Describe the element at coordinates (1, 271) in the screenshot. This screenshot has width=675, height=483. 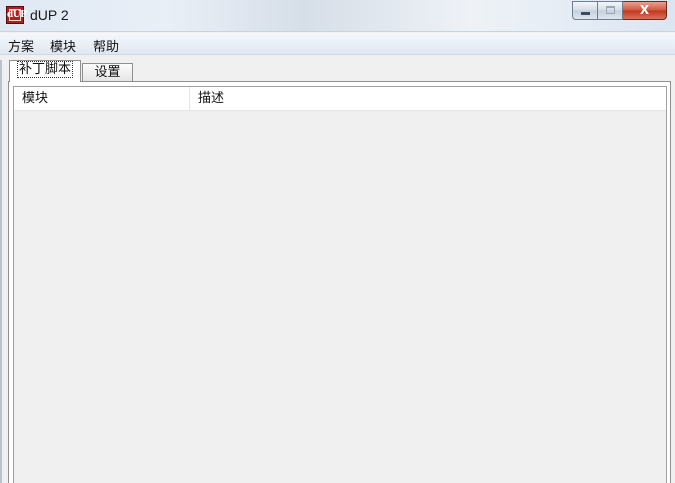
I see `window-left-border` at that location.